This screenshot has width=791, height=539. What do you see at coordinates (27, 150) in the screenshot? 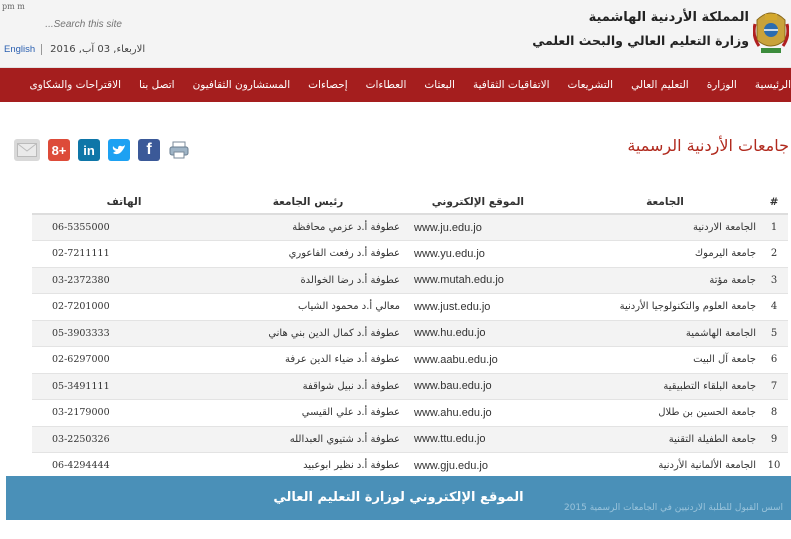
I see `email-icon` at bounding box center [27, 150].